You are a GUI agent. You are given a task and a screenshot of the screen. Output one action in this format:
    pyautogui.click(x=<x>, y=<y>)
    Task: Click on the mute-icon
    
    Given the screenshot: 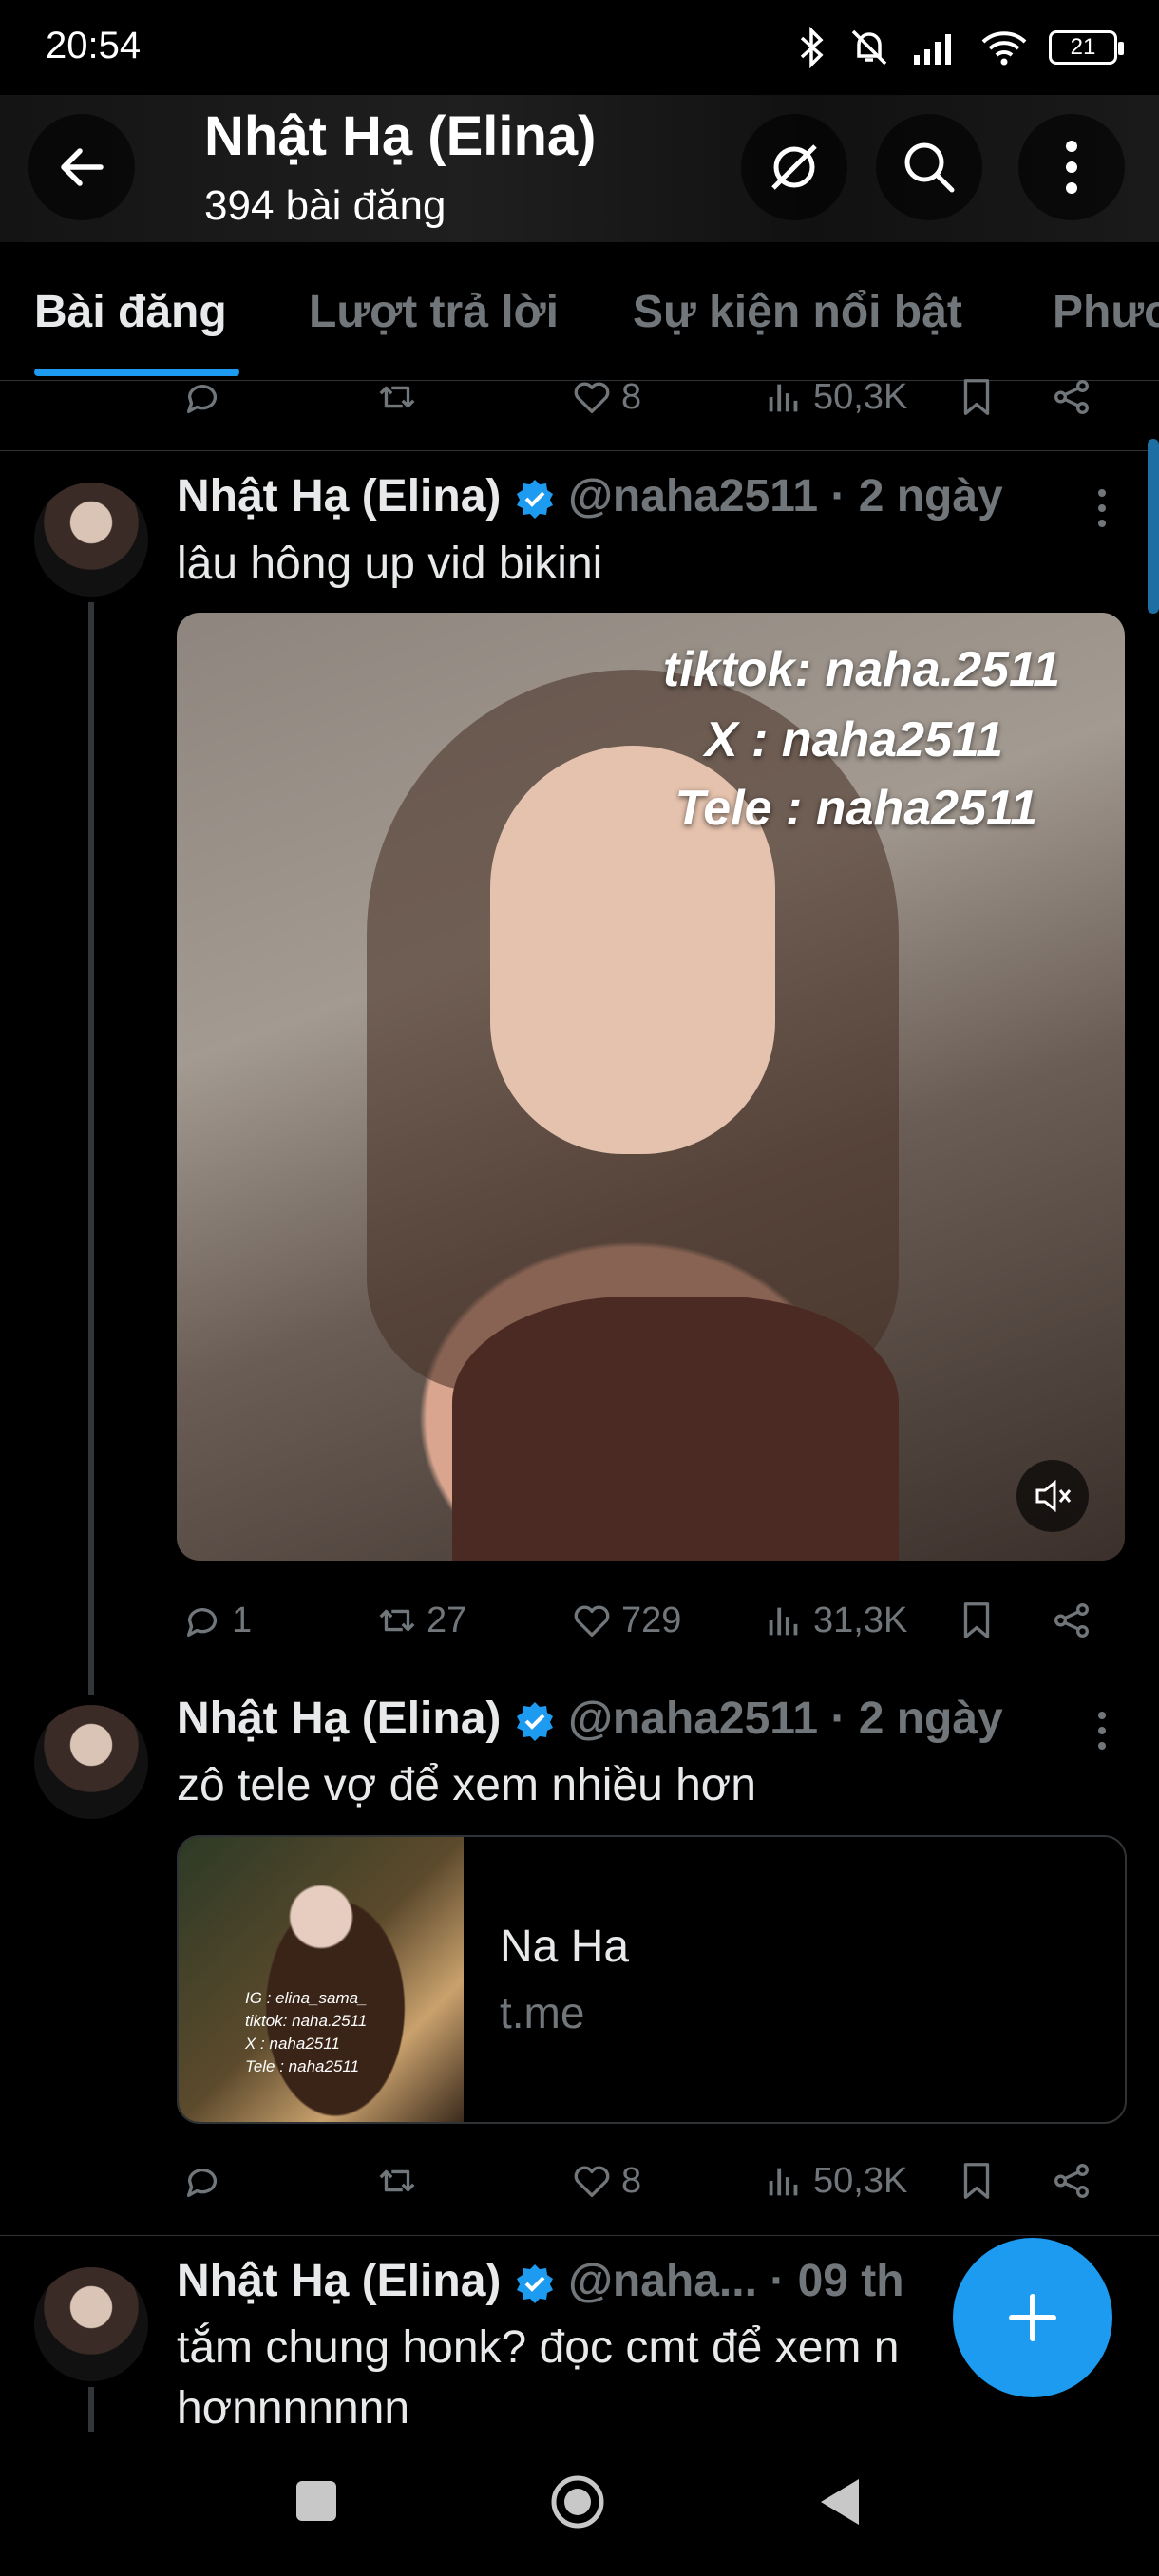 What is the action you would take?
    pyautogui.click(x=1054, y=1496)
    